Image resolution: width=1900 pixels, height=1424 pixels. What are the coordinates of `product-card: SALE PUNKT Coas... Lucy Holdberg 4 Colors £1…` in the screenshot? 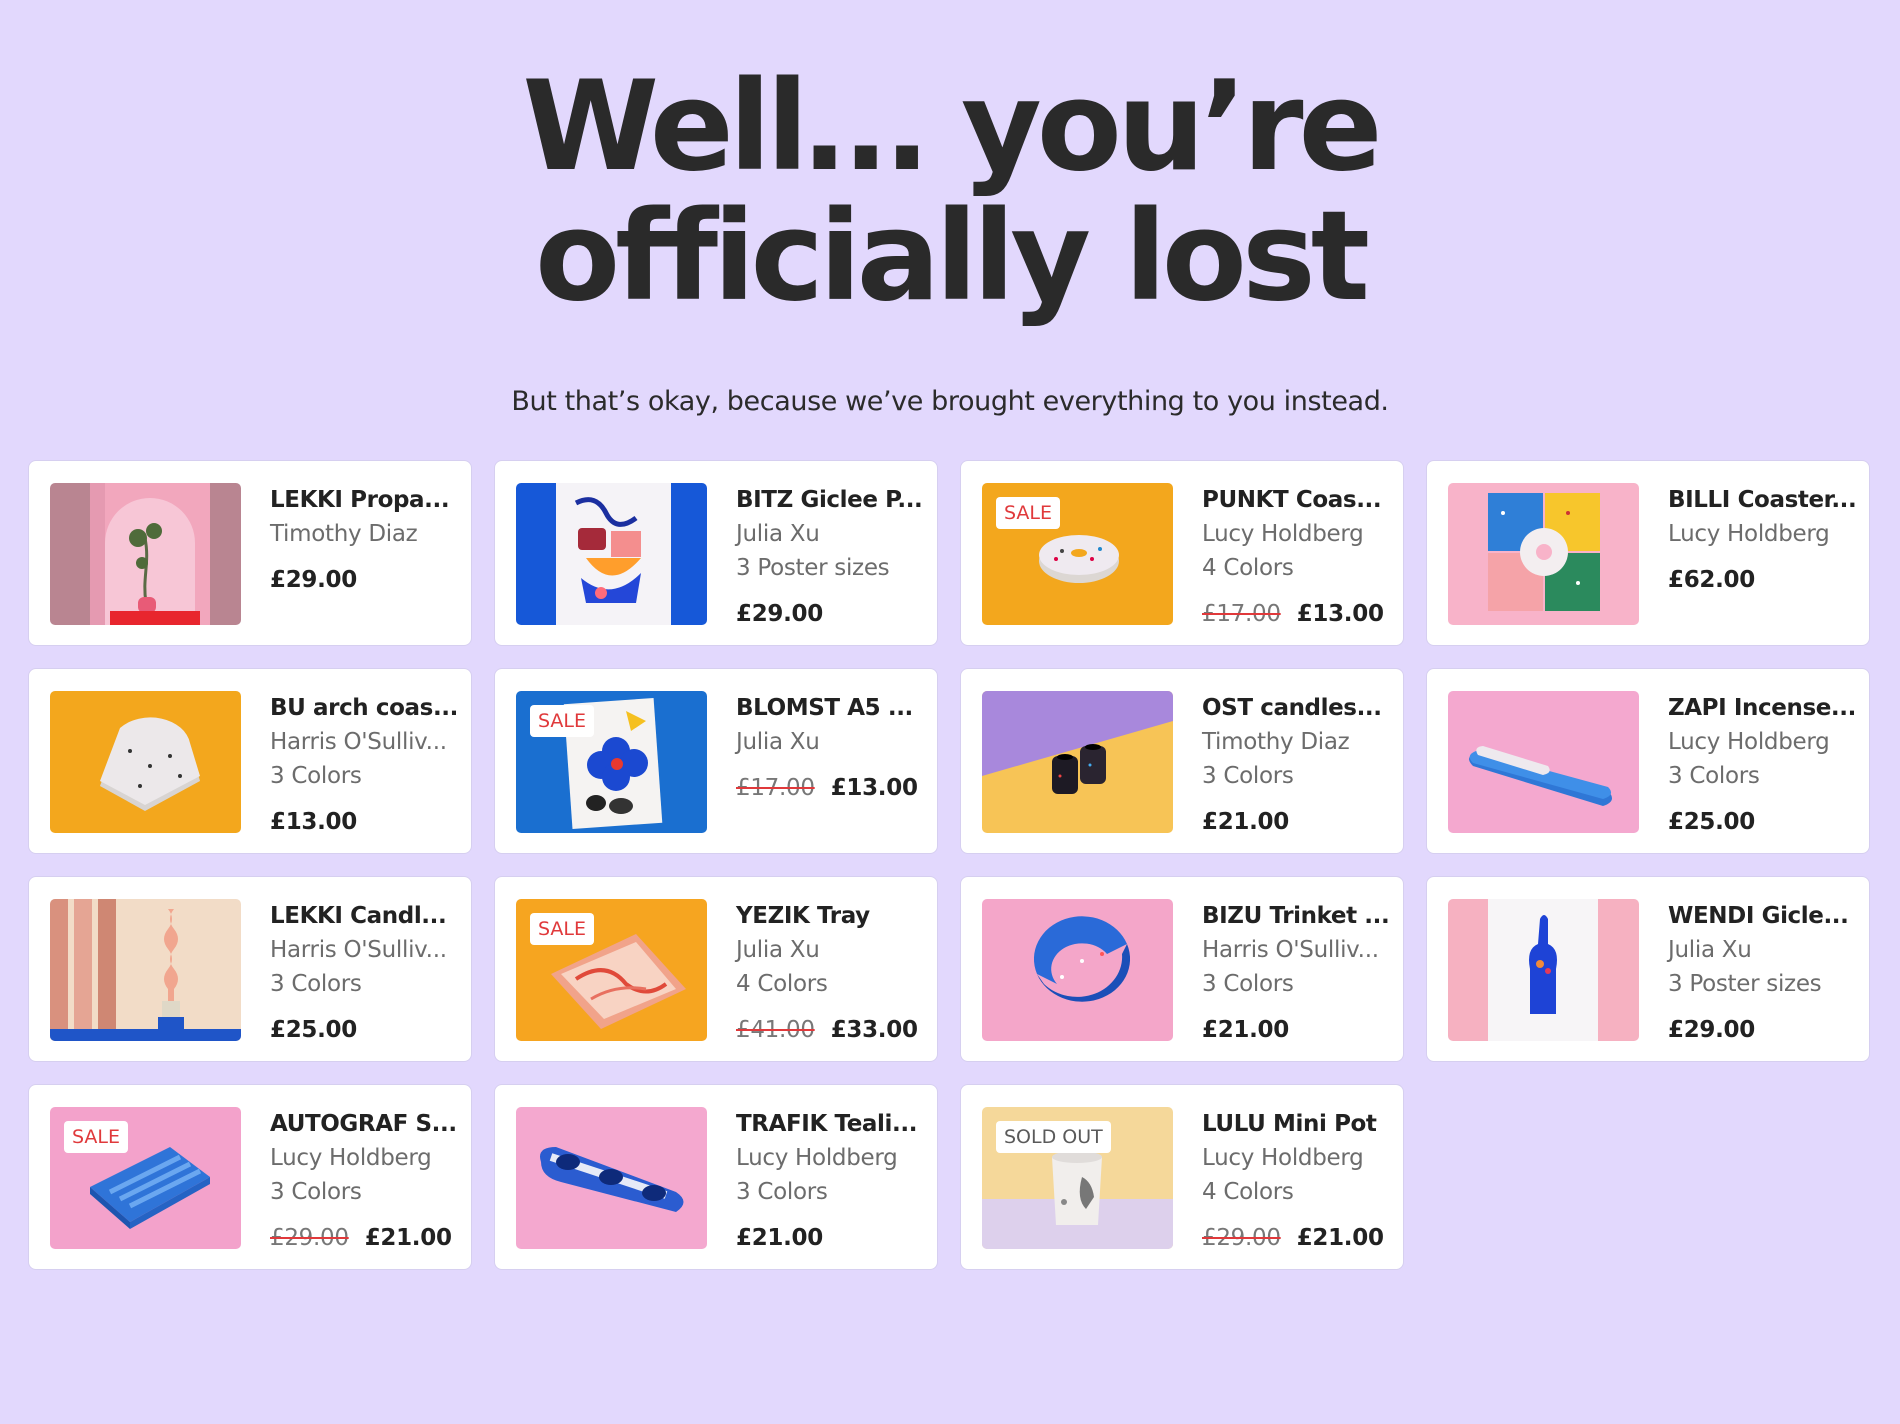 It's located at (1182, 553).